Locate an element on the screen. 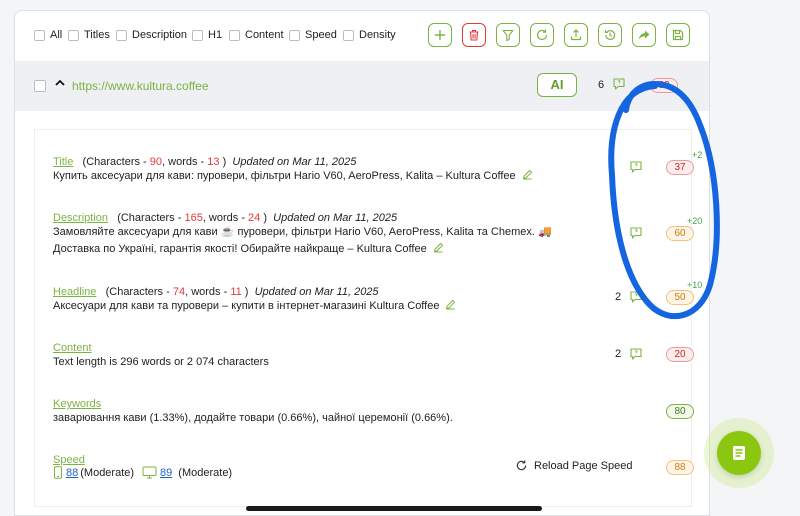  word-count: 24 is located at coordinates (254, 218).